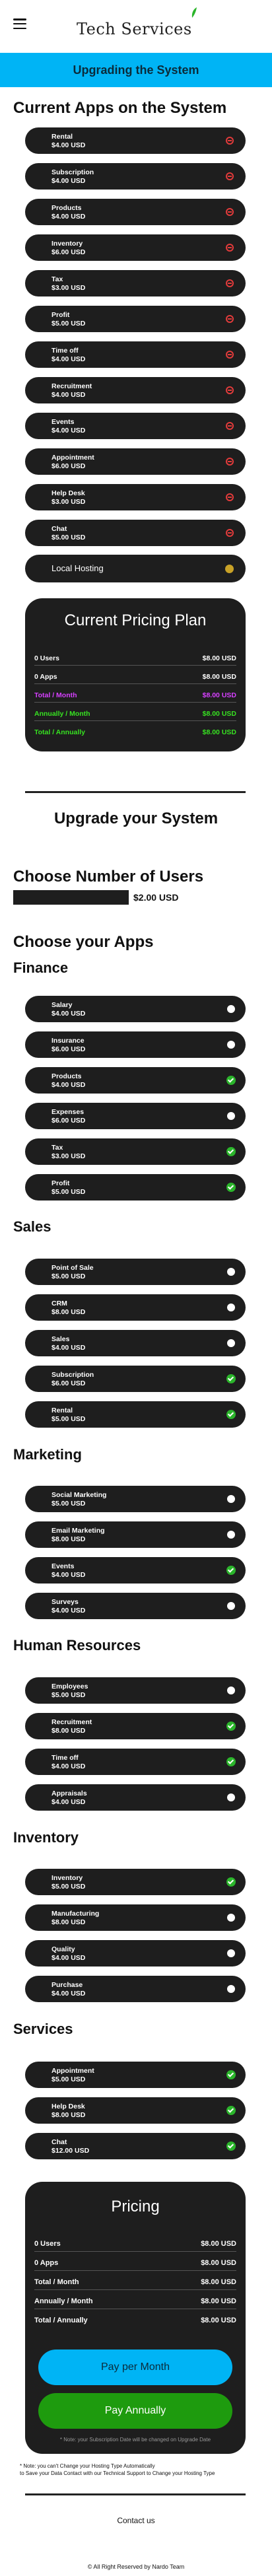 This screenshot has height=2576, width=272. Describe the element at coordinates (135, 1882) in the screenshot. I see `app-option: Inventory $5.00 USD` at that location.